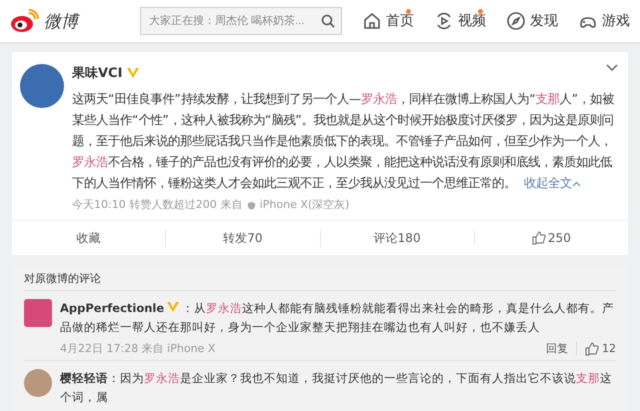 This screenshot has width=640, height=411. Describe the element at coordinates (336, 388) in the screenshot. I see `comment-text: 樱轻轻语：因为罗永浩是企业家？我也不知道，我挺讨厌他的一些言论的，下面有人指出它不该说支那这个词，属` at that location.